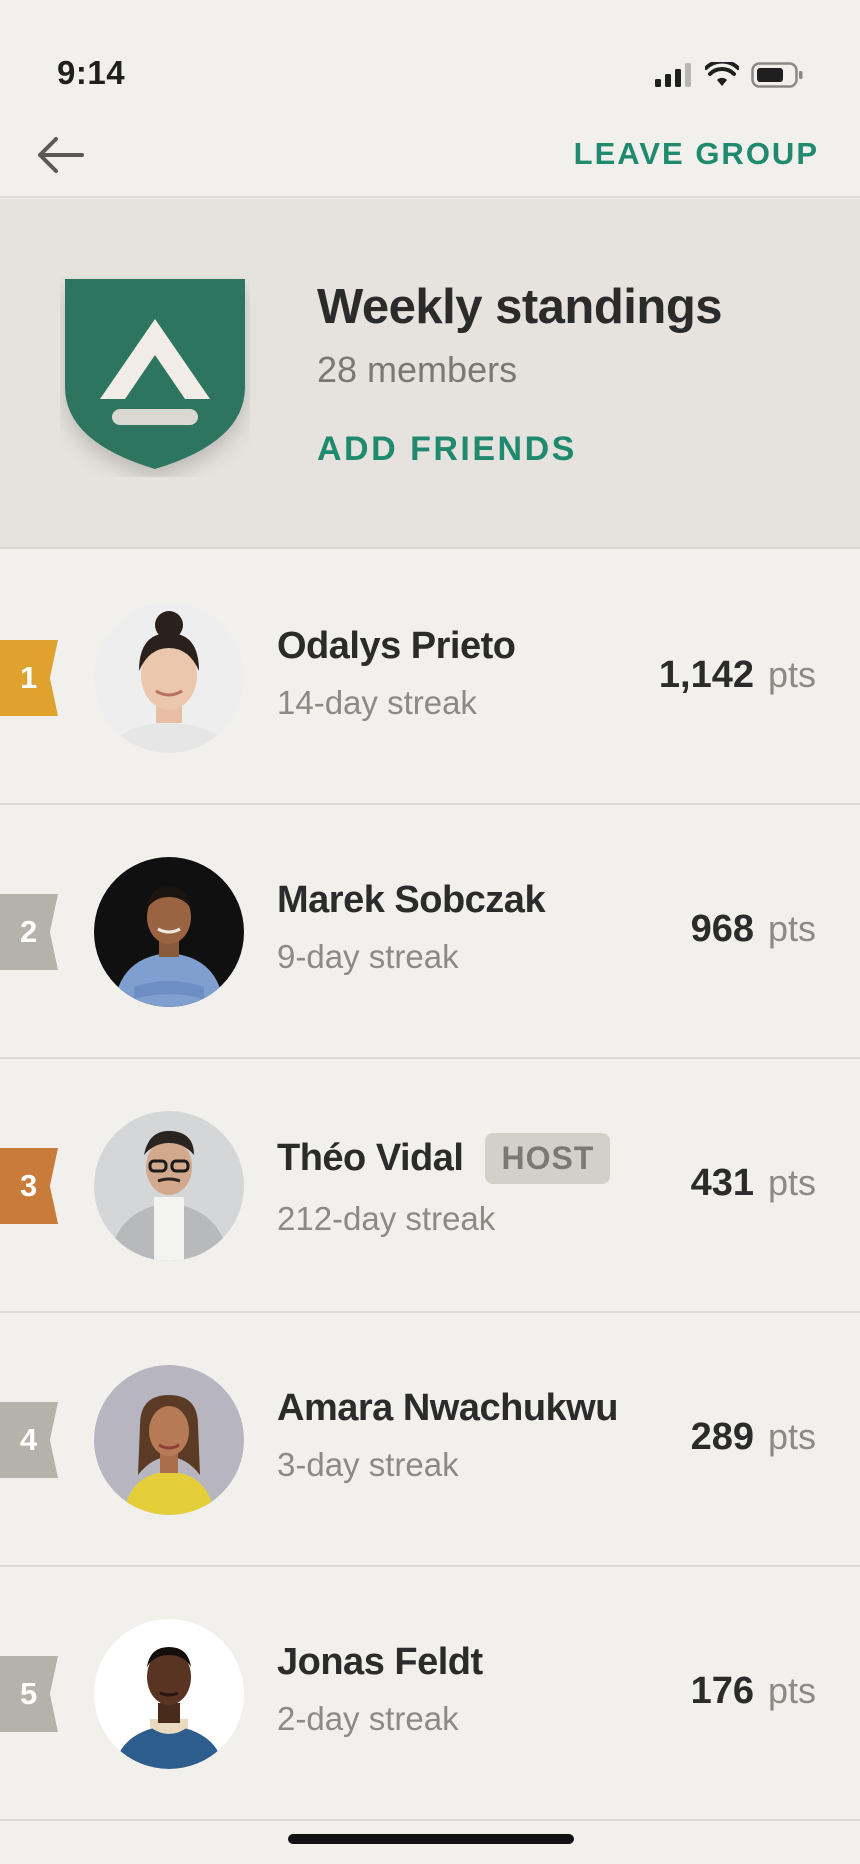 The image size is (860, 1864). Describe the element at coordinates (430, 154) in the screenshot. I see `nav-bar: LEAVE GROUP` at that location.